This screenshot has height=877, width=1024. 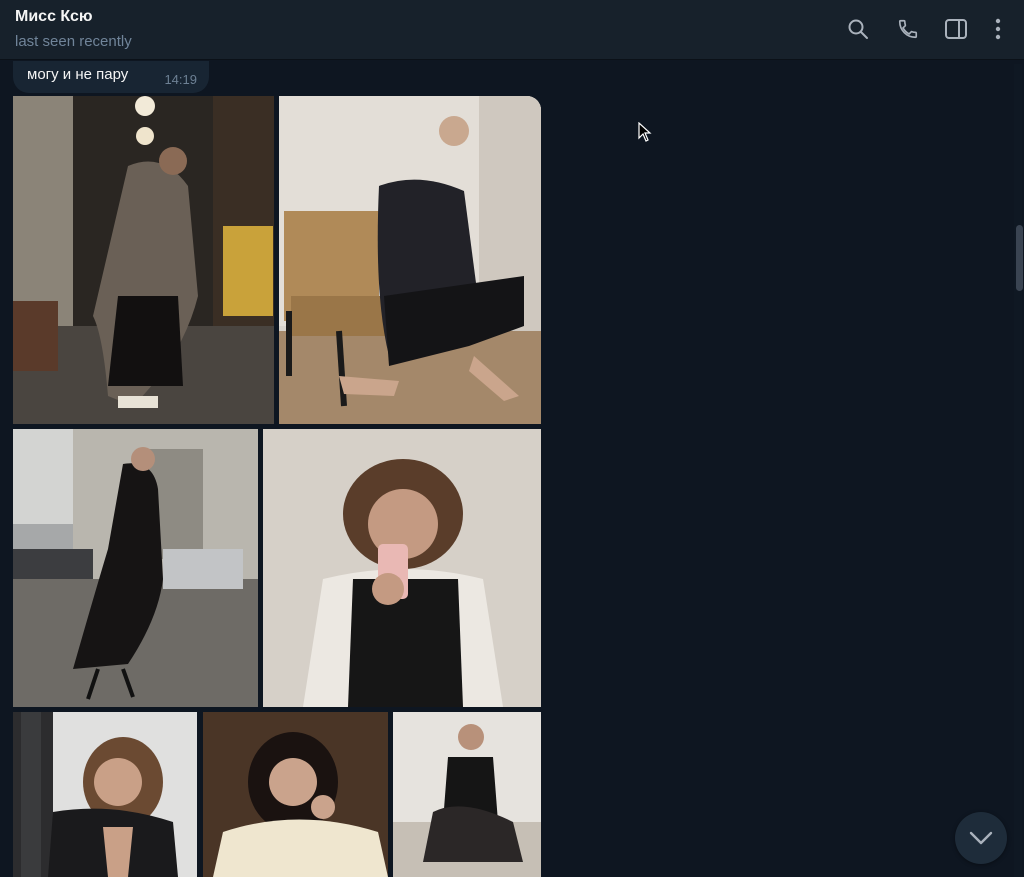 I want to click on scrollbar-track, so click(x=1018, y=470).